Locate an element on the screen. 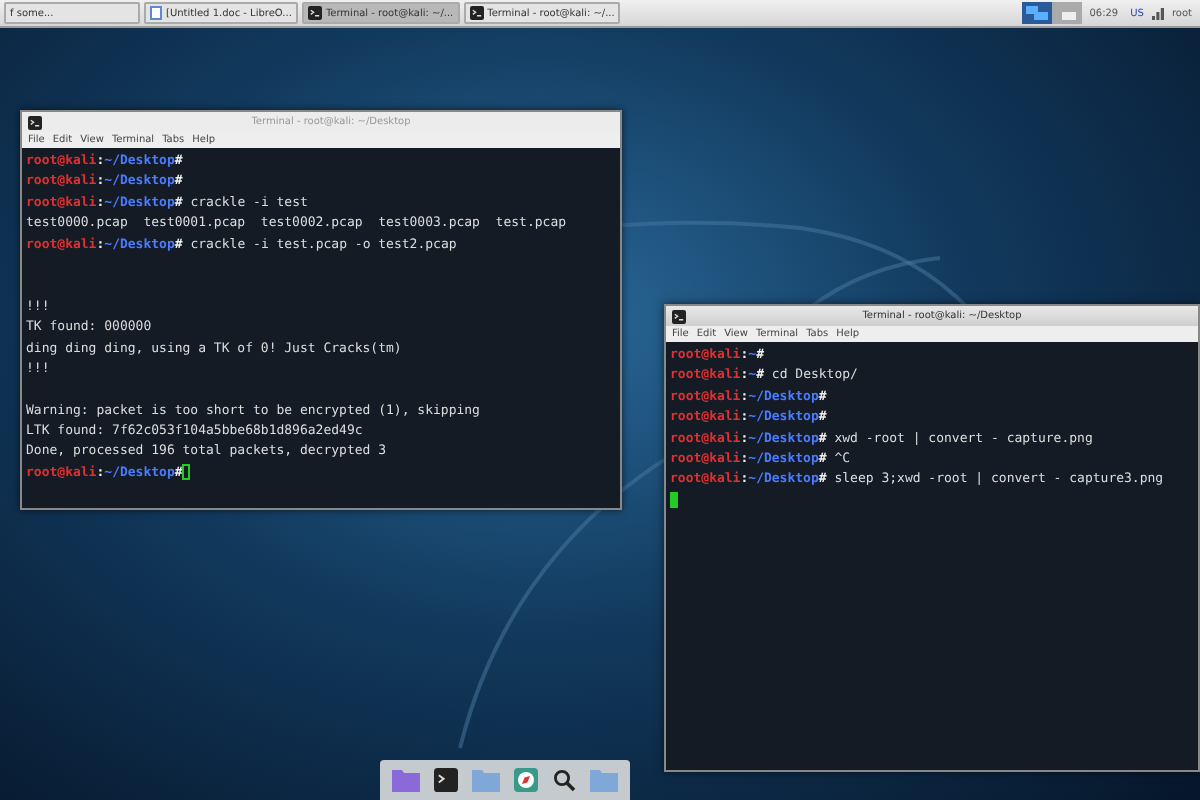 This screenshot has width=1200, height=800. search-icon is located at coordinates (564, 780).